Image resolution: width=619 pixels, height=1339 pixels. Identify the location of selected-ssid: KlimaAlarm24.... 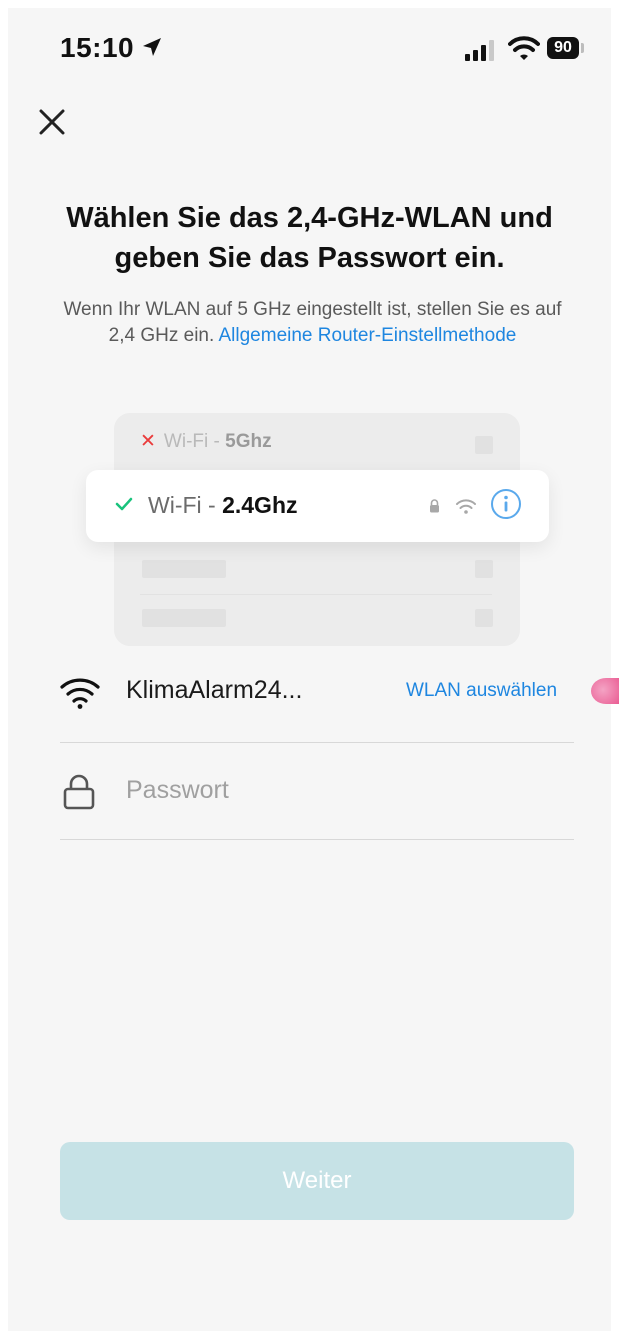
(214, 690).